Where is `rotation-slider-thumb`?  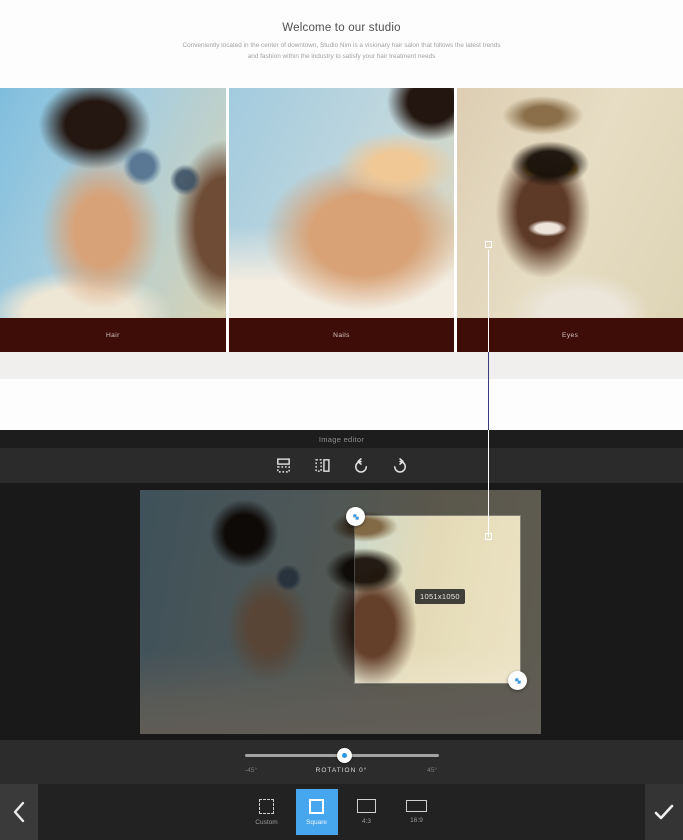 rotation-slider-thumb is located at coordinates (344, 755).